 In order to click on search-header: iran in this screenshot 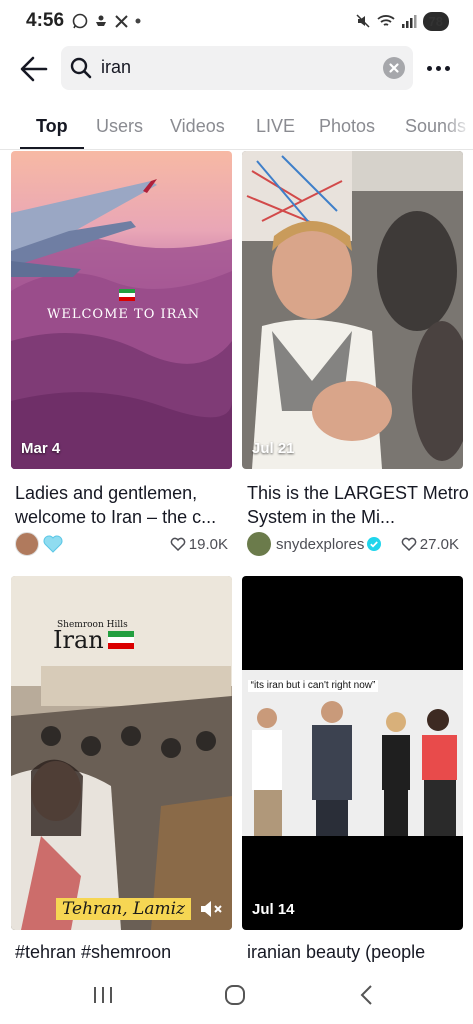, I will do `click(236, 69)`.